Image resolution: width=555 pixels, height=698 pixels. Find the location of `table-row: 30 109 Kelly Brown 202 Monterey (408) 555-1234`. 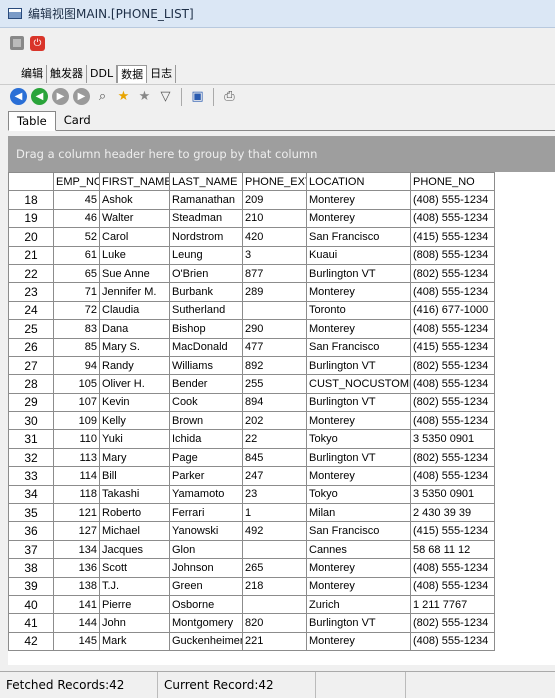

table-row: 30 109 Kelly Brown 202 Monterey (408) 555-1234 is located at coordinates (251, 421).